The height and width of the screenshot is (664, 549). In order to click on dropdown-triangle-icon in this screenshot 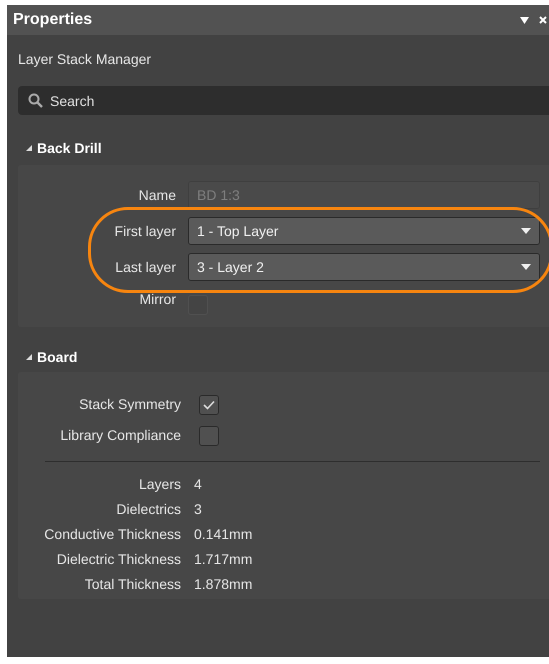, I will do `click(524, 20)`.